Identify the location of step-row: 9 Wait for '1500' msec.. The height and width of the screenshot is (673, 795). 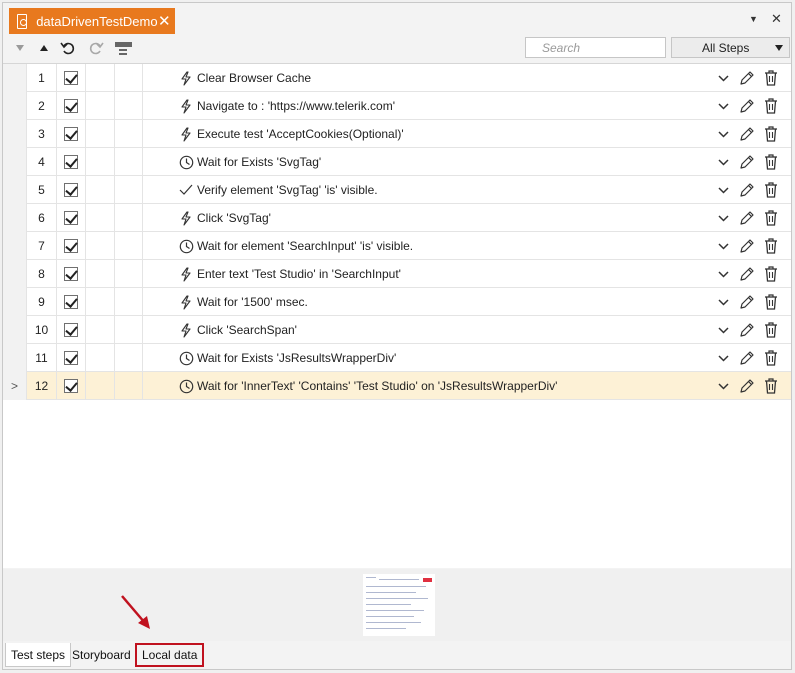
(397, 302).